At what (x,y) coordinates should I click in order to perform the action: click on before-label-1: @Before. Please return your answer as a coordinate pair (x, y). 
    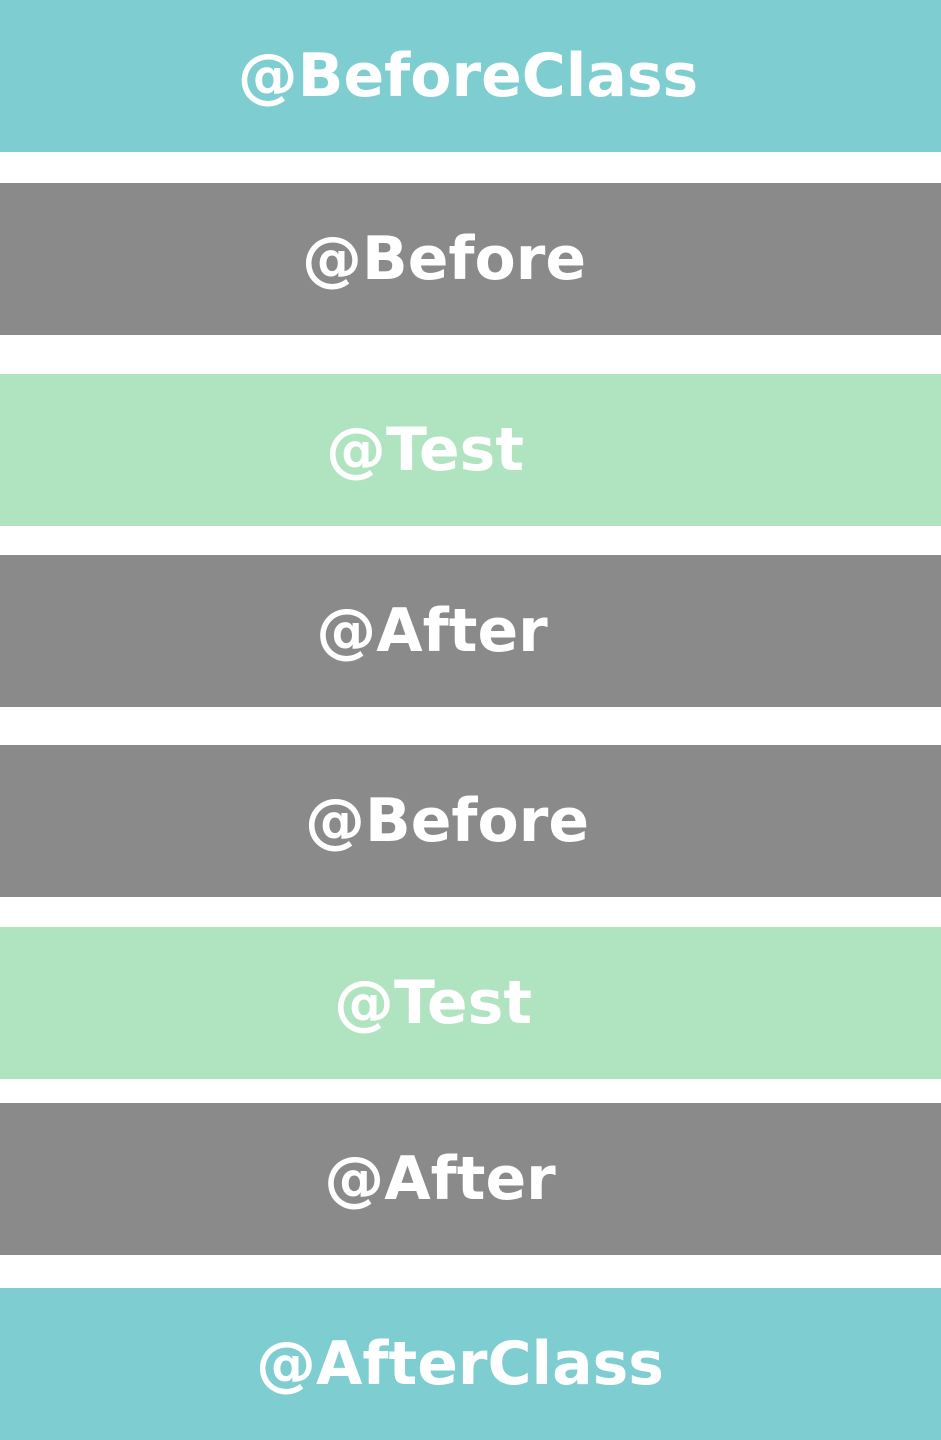
    Looking at the image, I should click on (444, 259).